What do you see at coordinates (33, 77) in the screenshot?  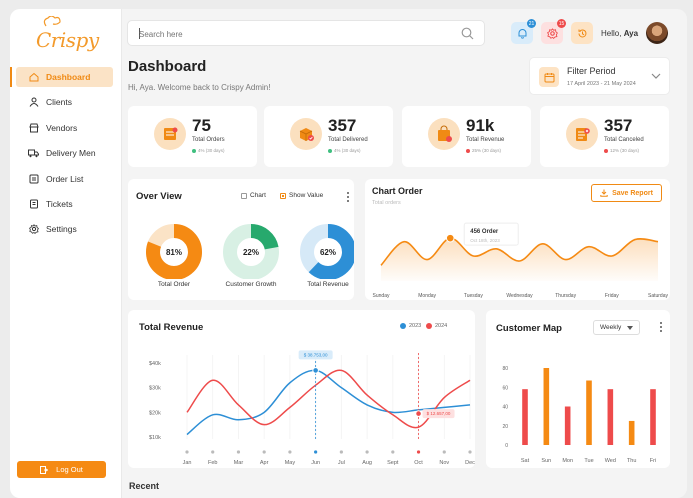 I see `home-icon` at bounding box center [33, 77].